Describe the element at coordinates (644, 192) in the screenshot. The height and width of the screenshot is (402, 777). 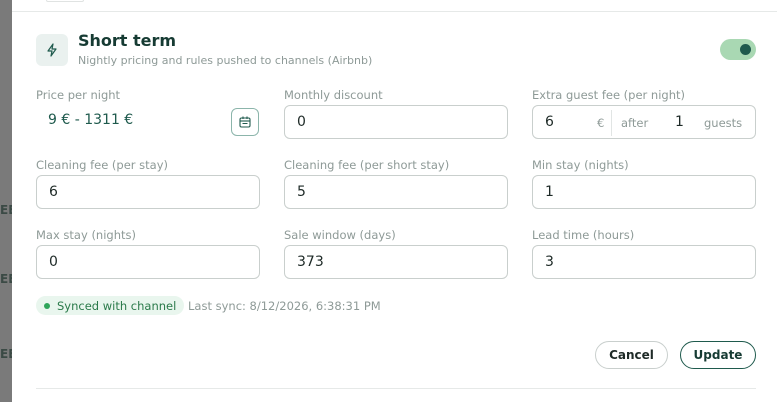
I see `min-stay-input: 1` at that location.